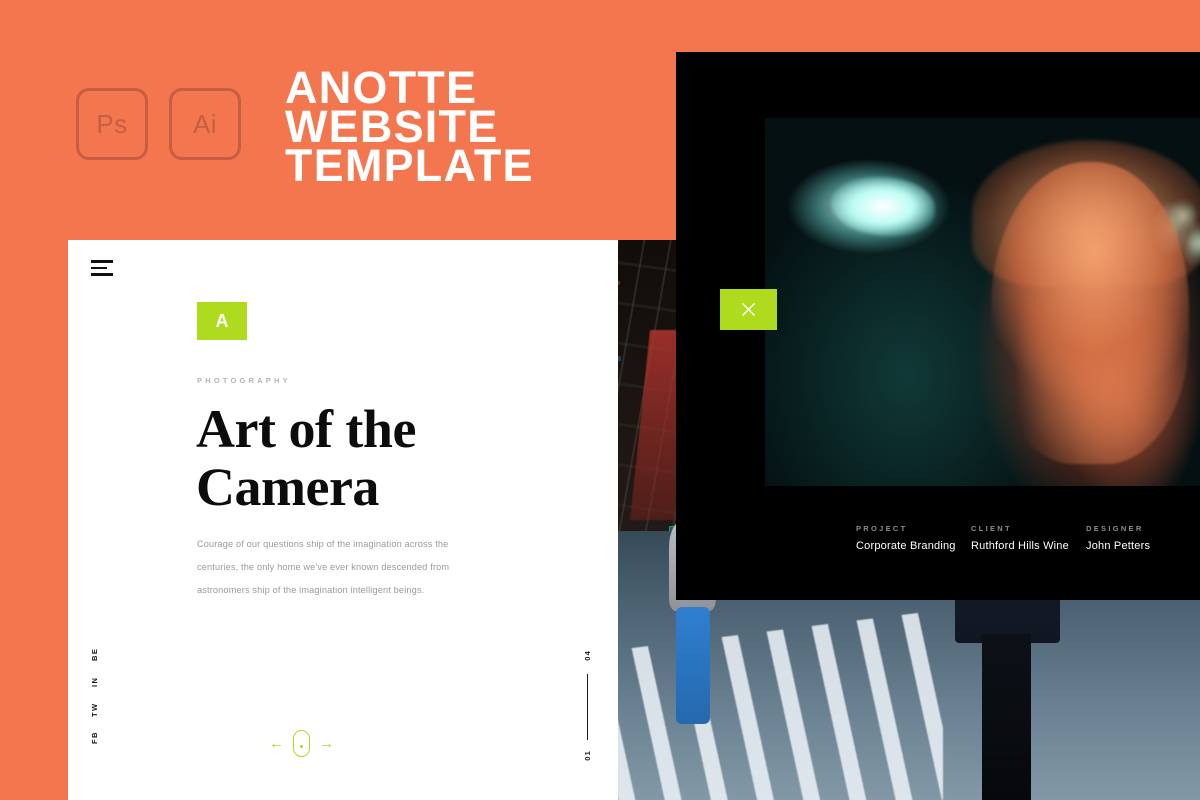  Describe the element at coordinates (94, 654) in the screenshot. I see `social-behance: BE` at that location.